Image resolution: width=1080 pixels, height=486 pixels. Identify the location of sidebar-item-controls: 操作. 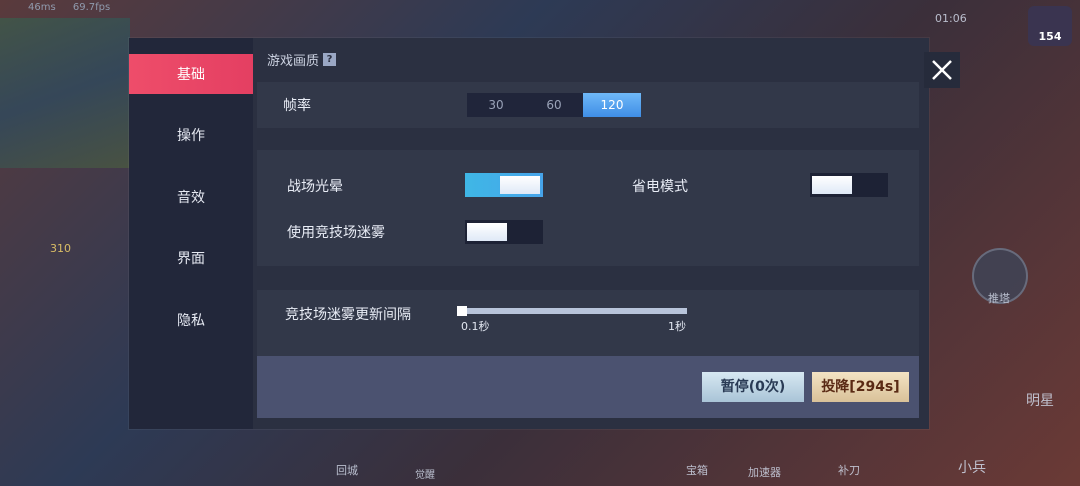
(191, 135).